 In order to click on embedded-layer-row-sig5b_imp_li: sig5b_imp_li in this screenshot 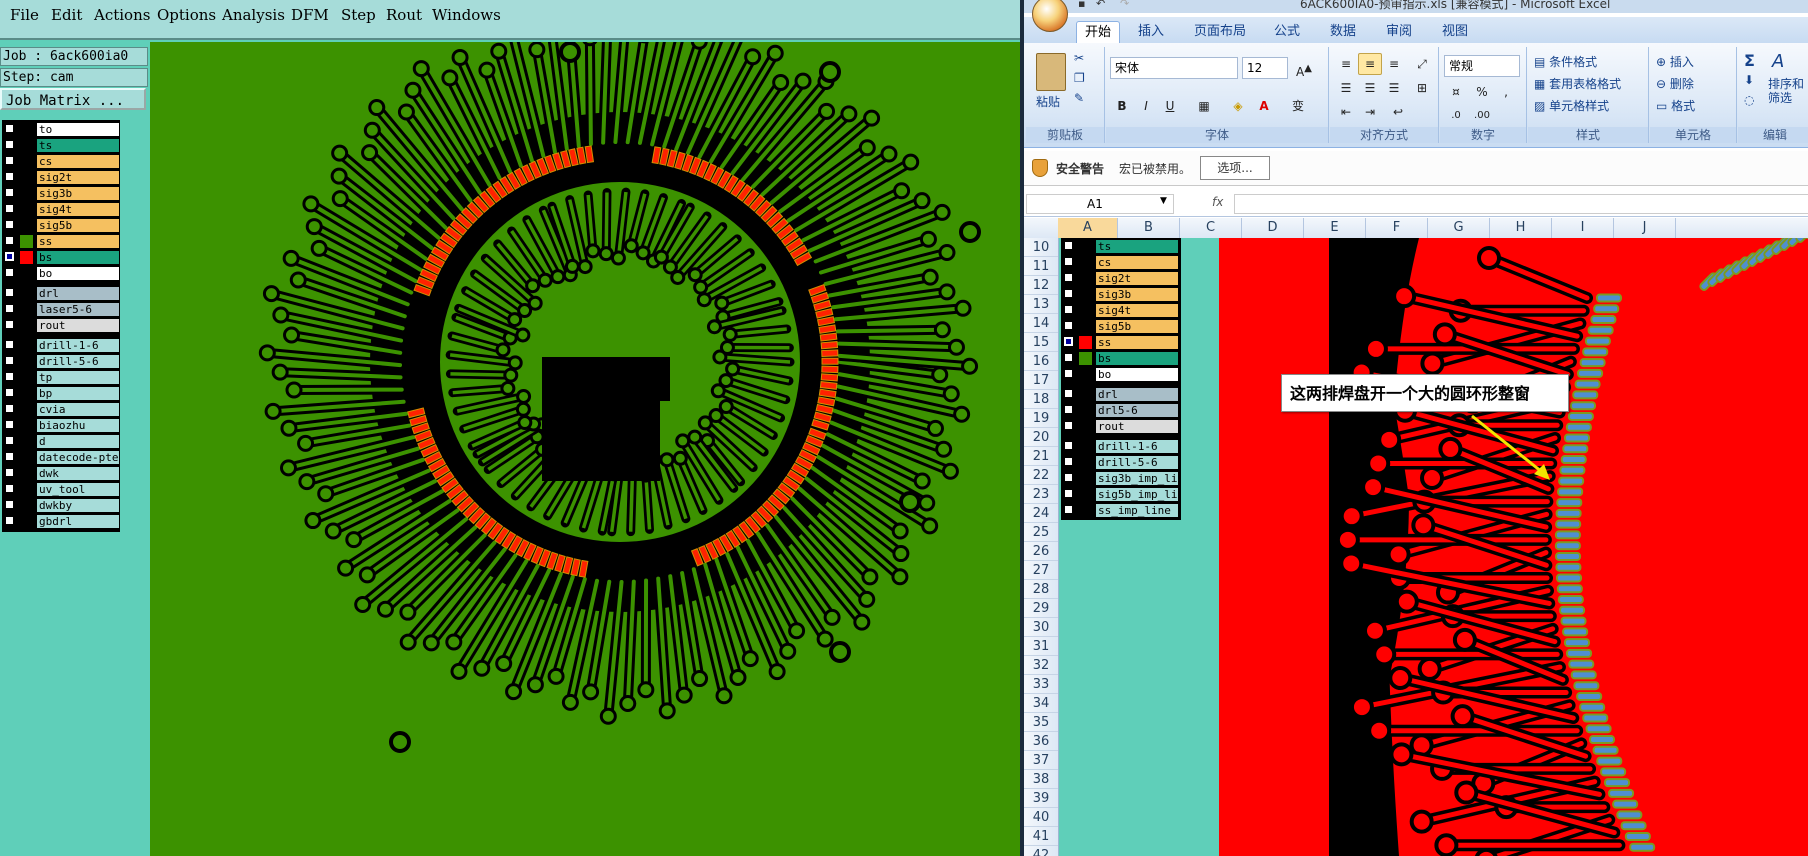, I will do `click(1121, 494)`.